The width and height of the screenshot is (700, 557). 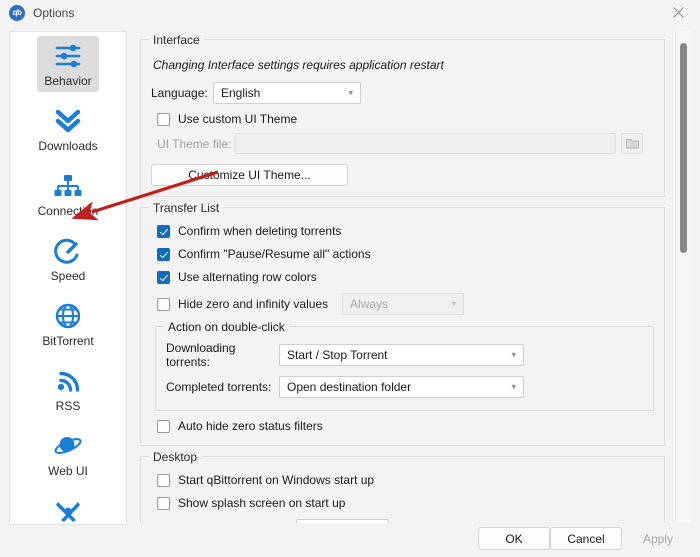 What do you see at coordinates (405, 480) in the screenshot?
I see `start-on-windows-row: Start qBittorrent on Windows start up` at bounding box center [405, 480].